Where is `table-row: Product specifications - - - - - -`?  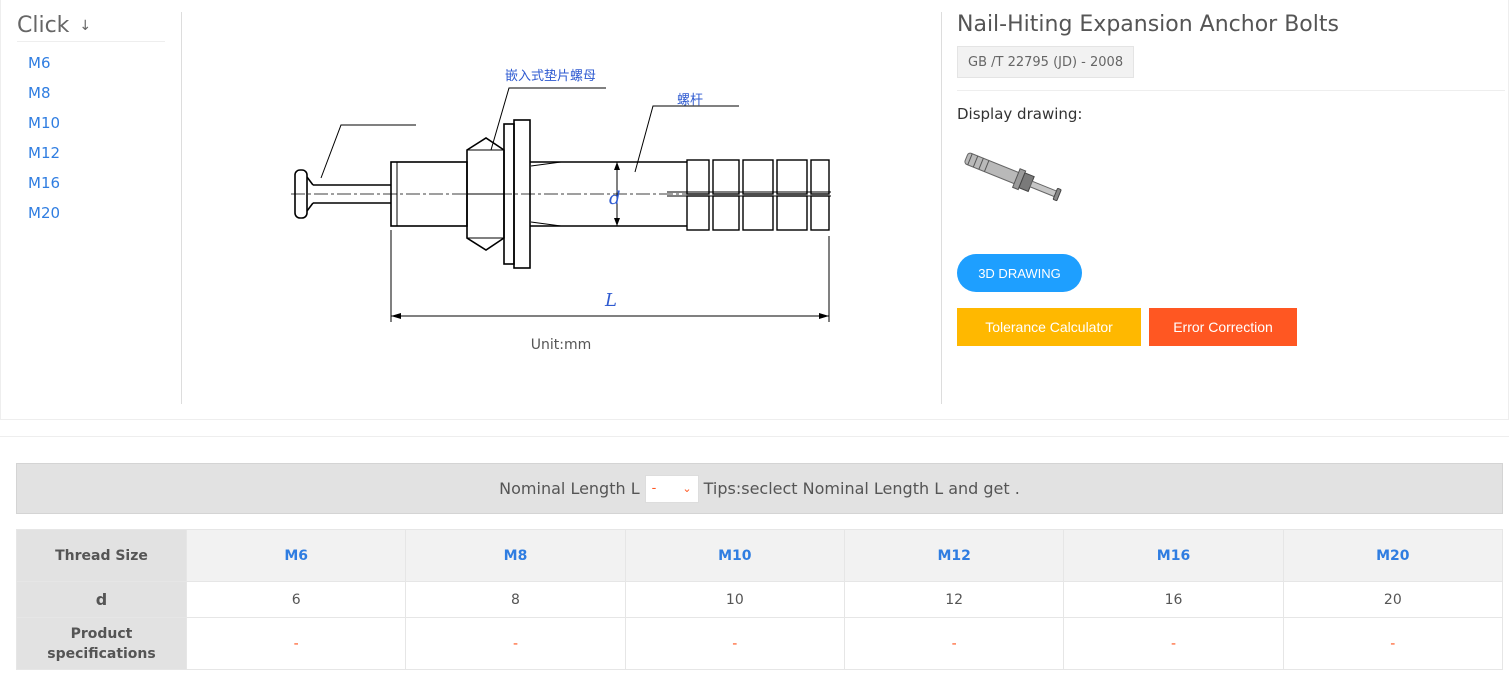 table-row: Product specifications - - - - - - is located at coordinates (760, 643).